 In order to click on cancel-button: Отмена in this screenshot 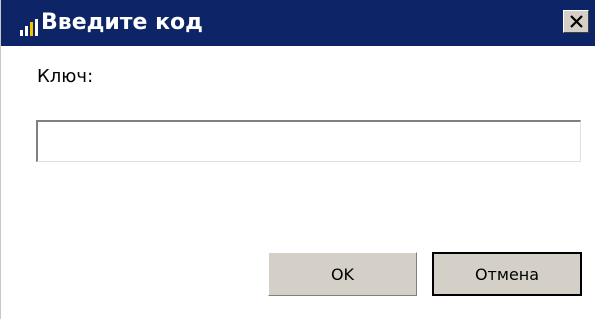, I will do `click(507, 274)`.